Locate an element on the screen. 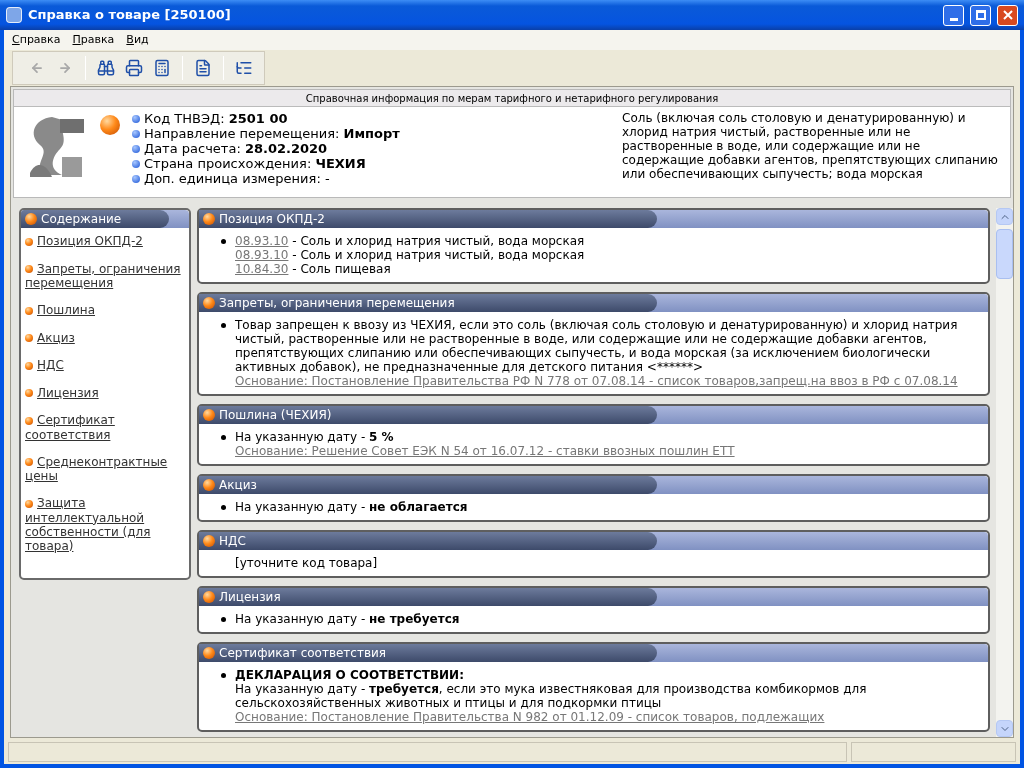  fact-line: Страна происхождения: ЧЕХИЯ is located at coordinates (255, 163).